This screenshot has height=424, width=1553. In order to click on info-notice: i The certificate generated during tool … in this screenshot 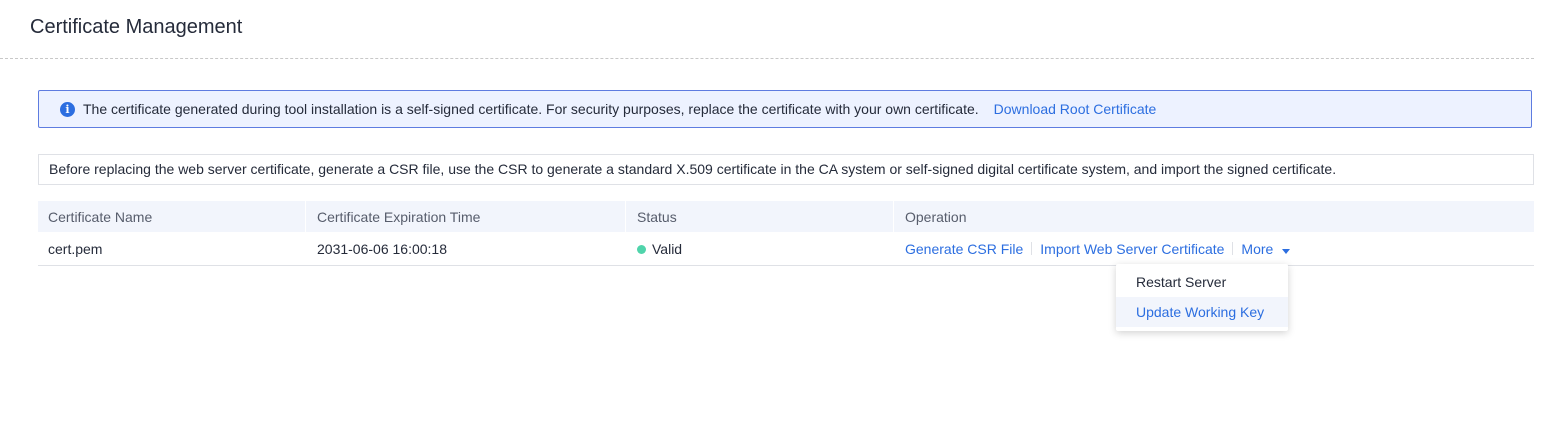, I will do `click(785, 109)`.